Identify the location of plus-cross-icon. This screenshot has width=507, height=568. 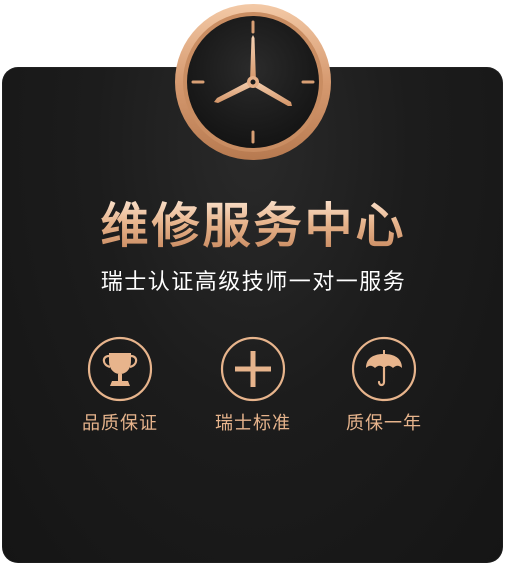
(253, 369).